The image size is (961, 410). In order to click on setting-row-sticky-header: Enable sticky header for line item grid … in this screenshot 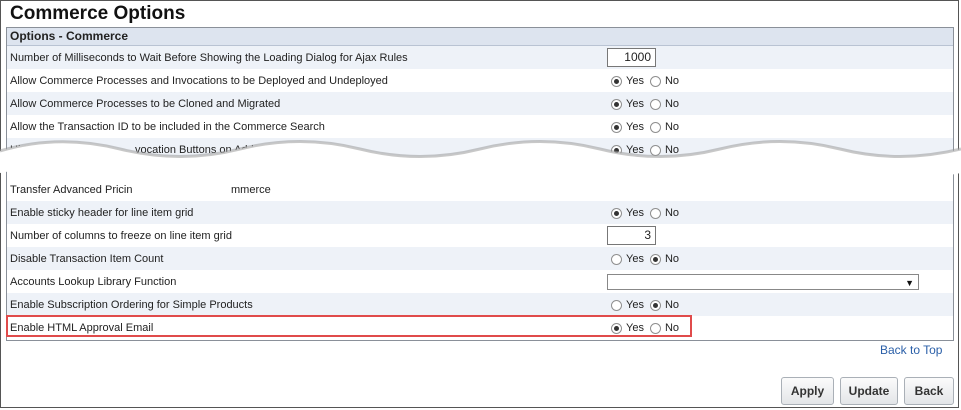, I will do `click(480, 212)`.